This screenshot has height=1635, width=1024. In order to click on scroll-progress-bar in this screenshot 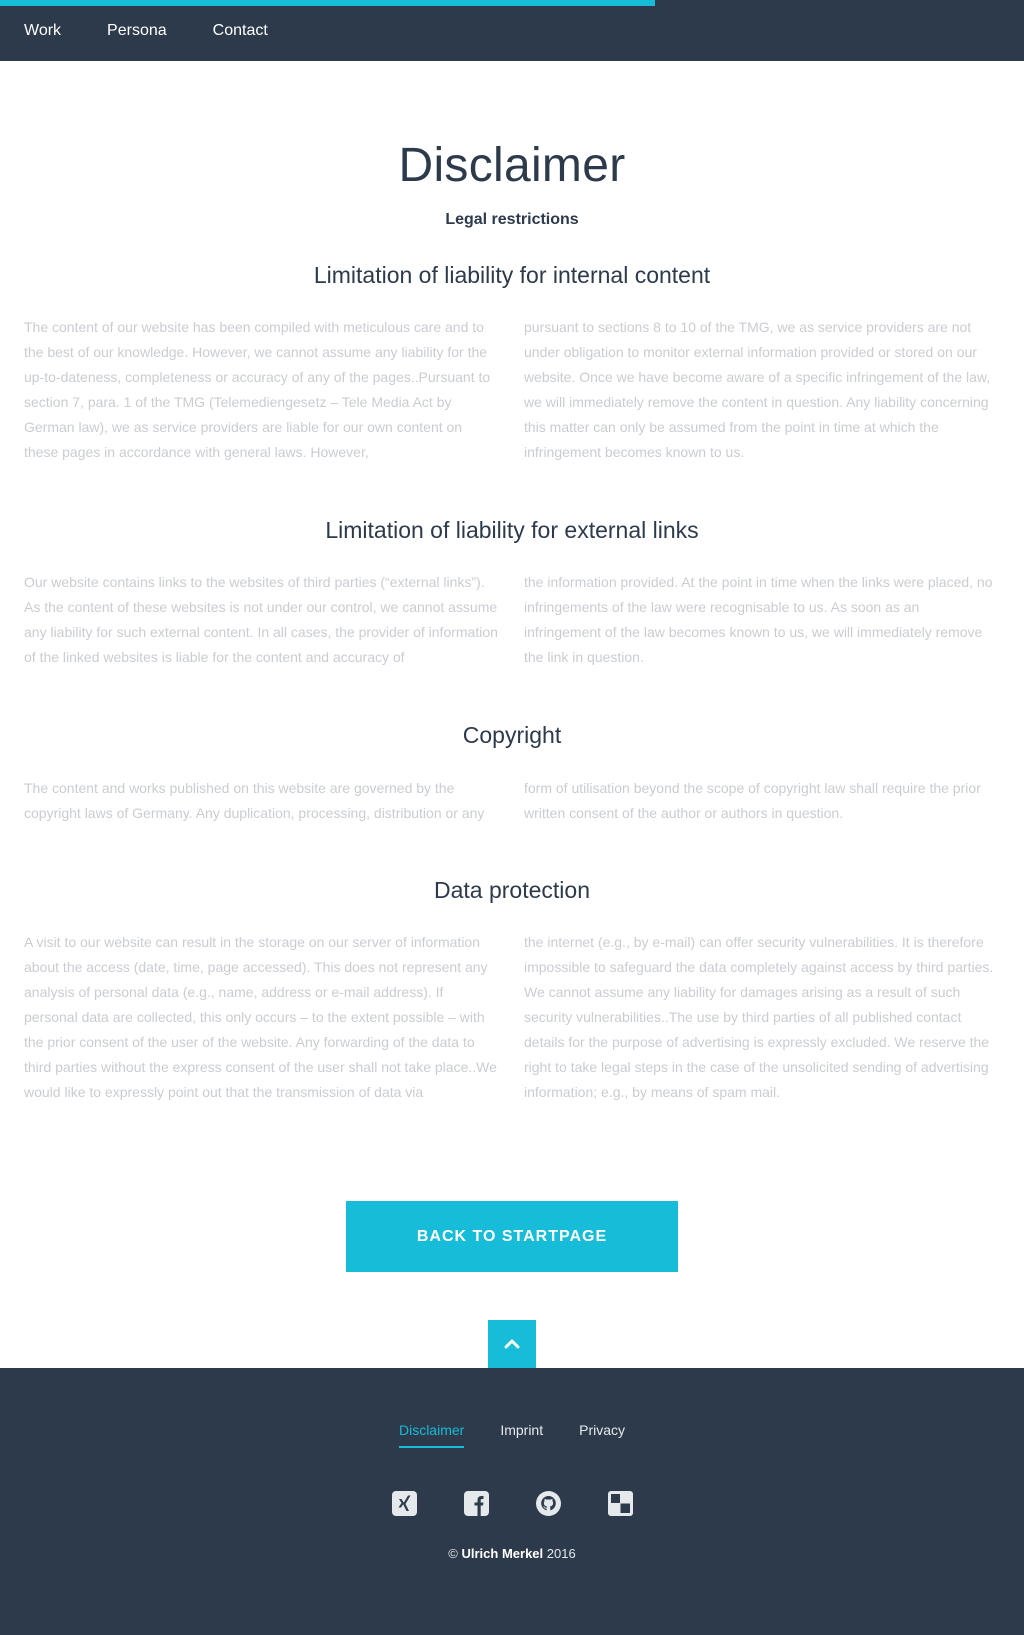, I will do `click(327, 3)`.